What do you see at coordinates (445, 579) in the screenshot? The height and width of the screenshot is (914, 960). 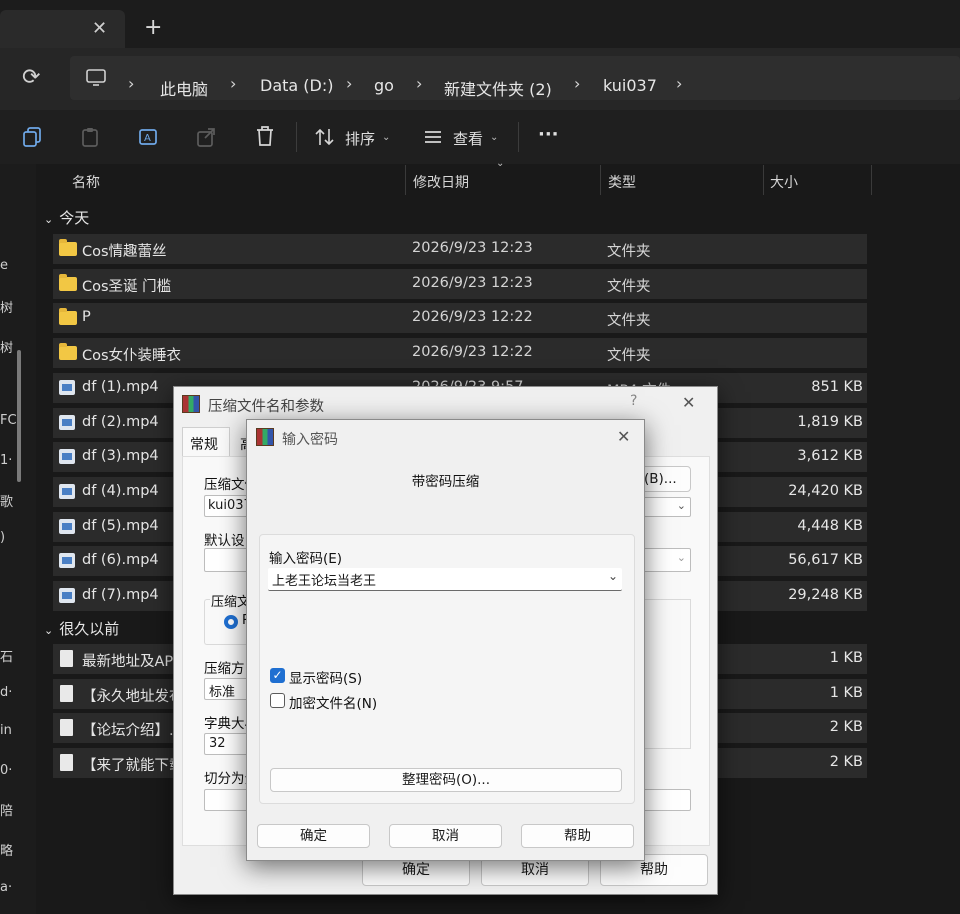 I see `password-input: 上老王论坛当老王 ⌄` at bounding box center [445, 579].